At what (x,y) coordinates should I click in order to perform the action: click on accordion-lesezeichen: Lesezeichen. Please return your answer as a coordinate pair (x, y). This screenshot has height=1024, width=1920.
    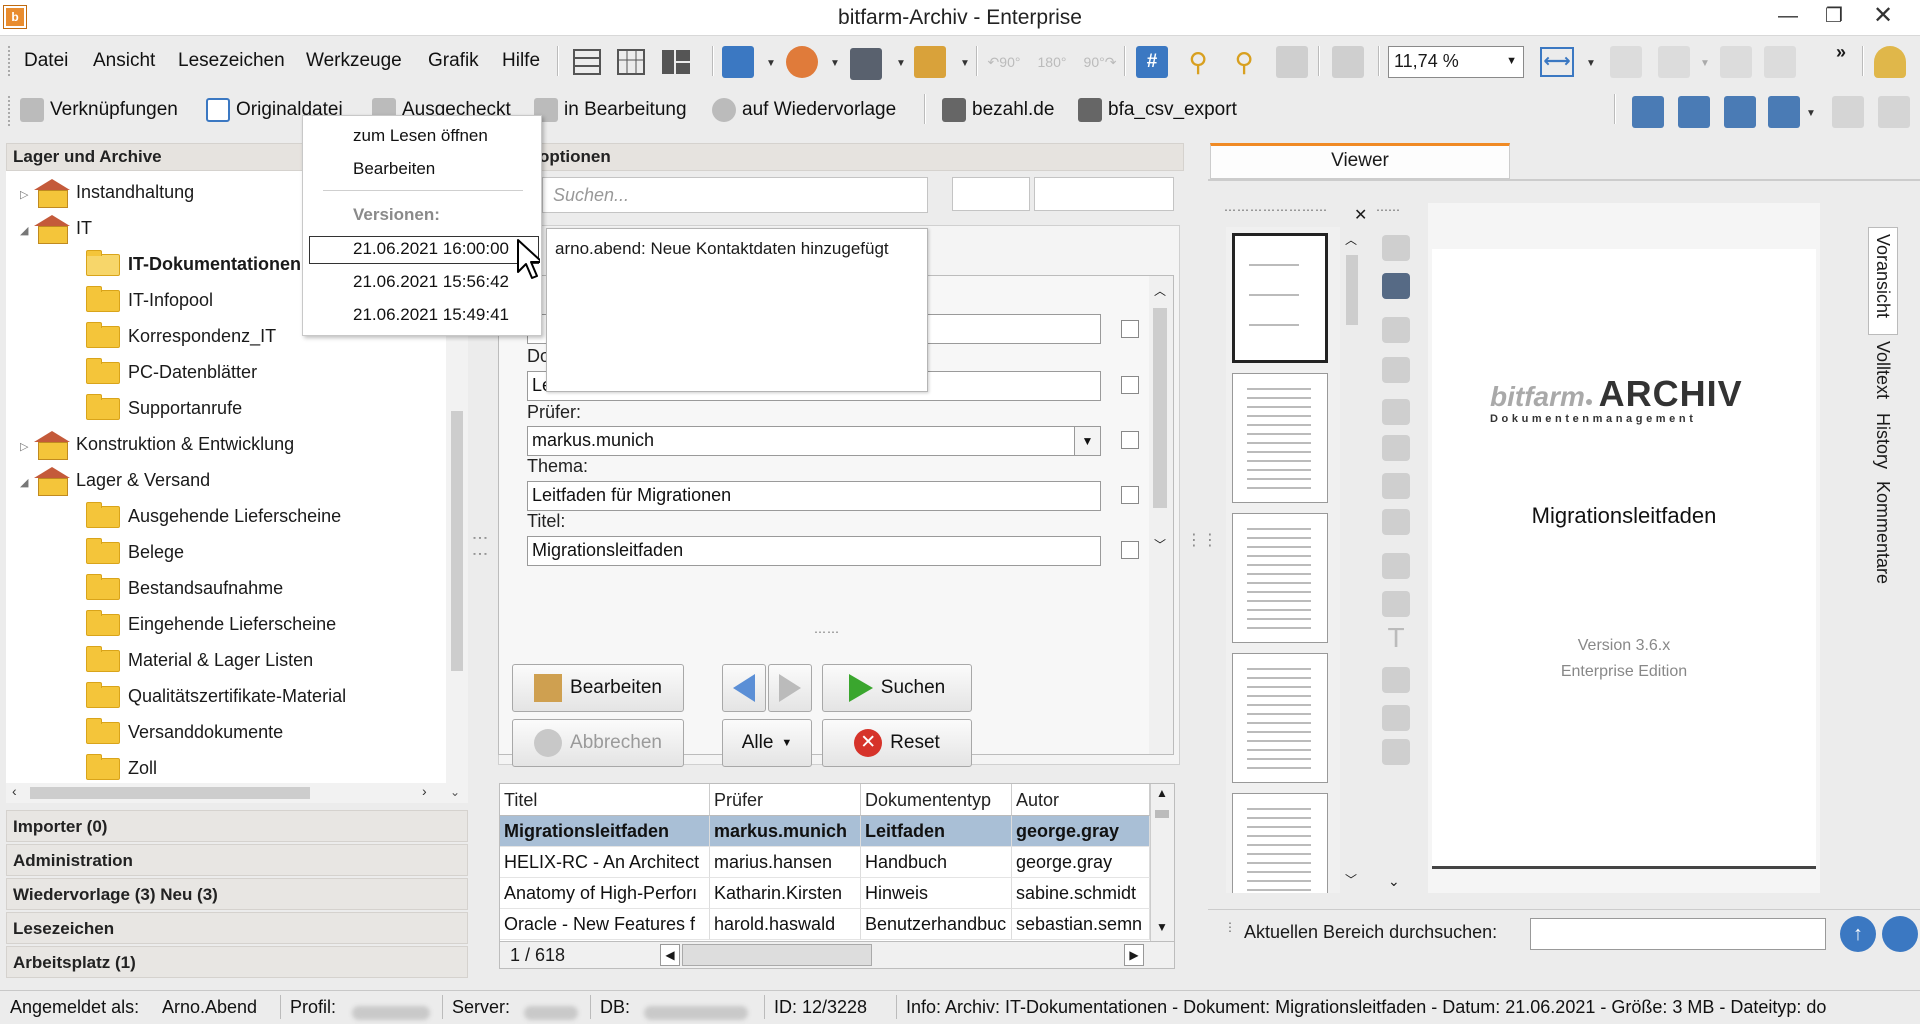
    Looking at the image, I should click on (237, 928).